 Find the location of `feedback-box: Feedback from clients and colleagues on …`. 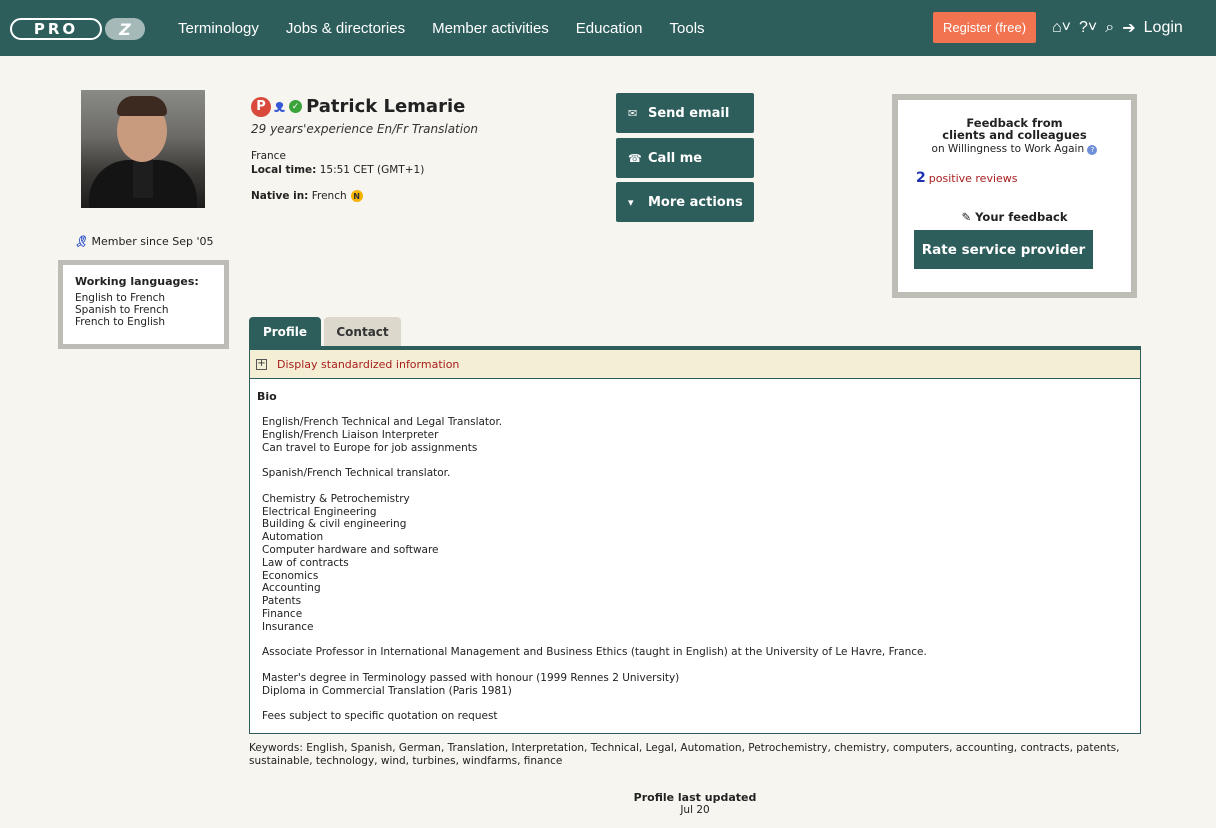

feedback-box: Feedback from clients and colleagues on … is located at coordinates (1014, 196).